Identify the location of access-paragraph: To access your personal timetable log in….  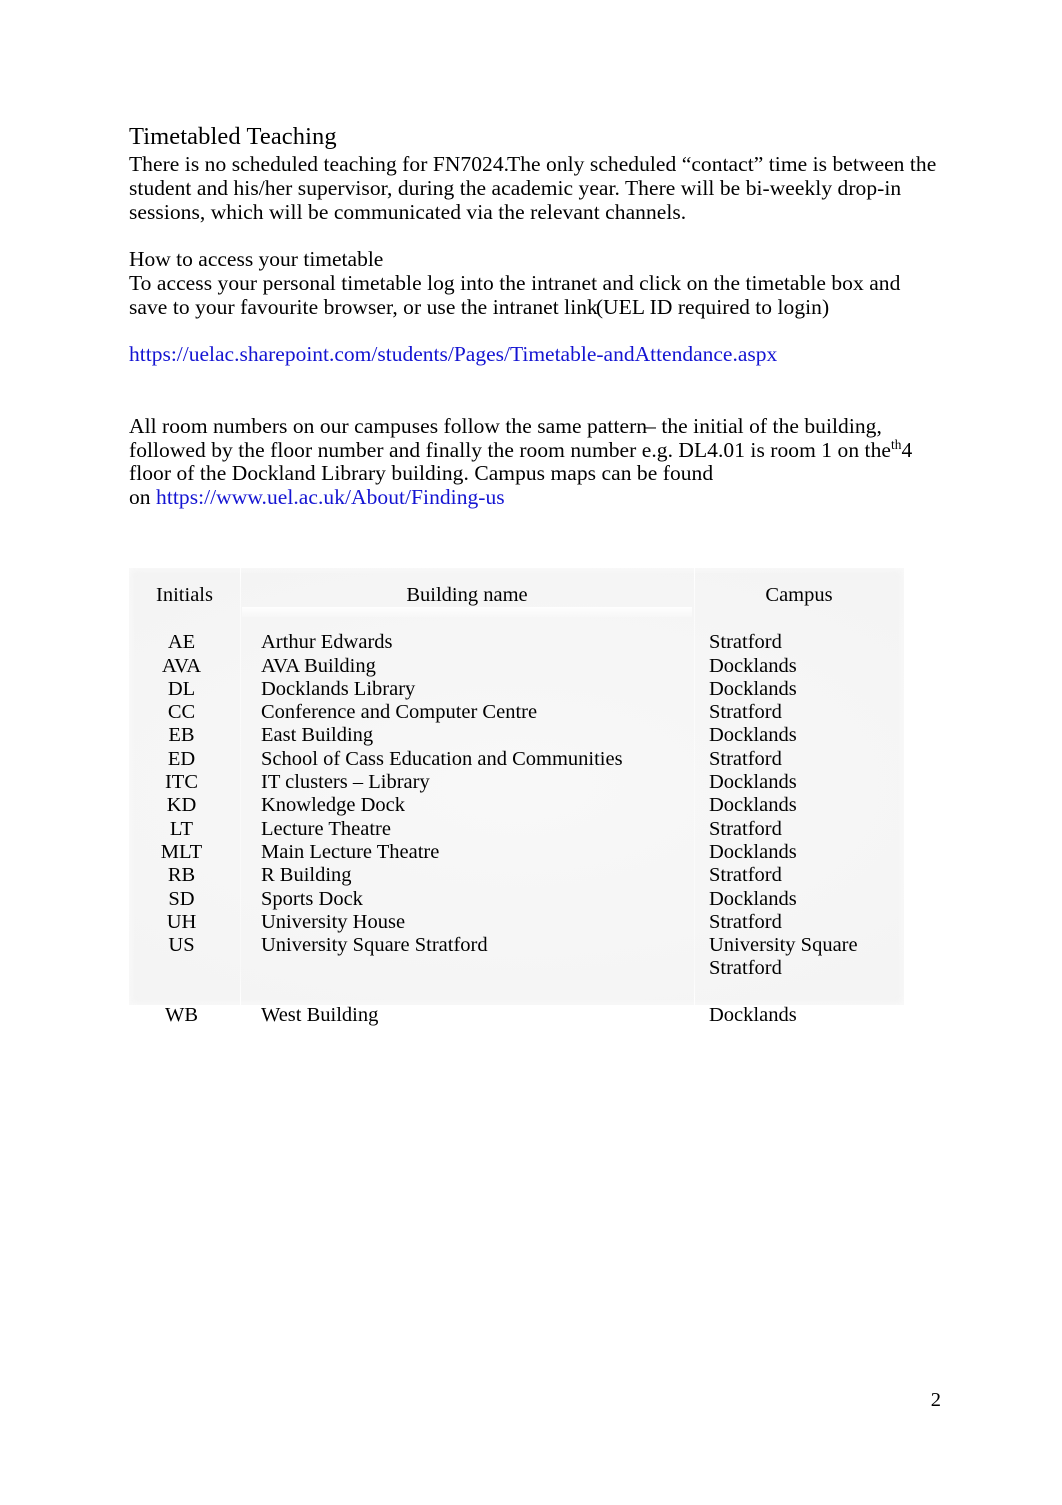
(535, 295).